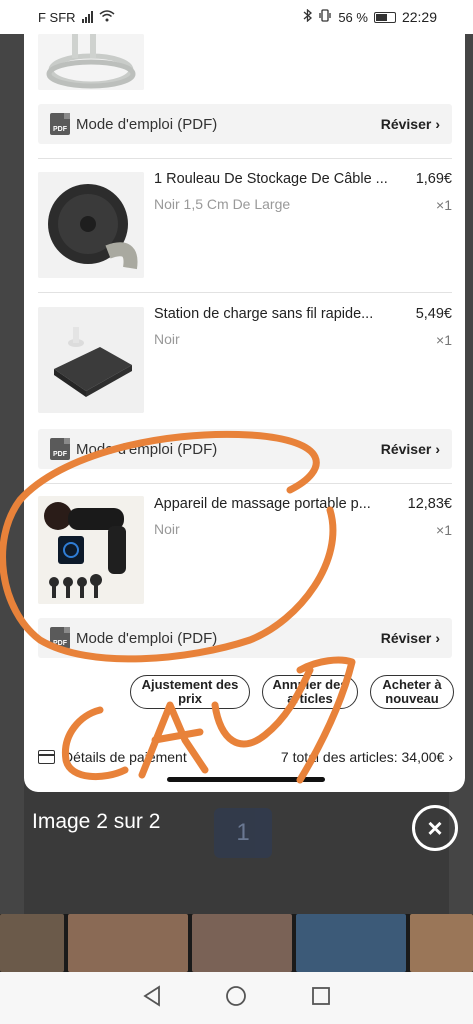 The image size is (473, 1024). I want to click on vibrate-icon, so click(325, 17).